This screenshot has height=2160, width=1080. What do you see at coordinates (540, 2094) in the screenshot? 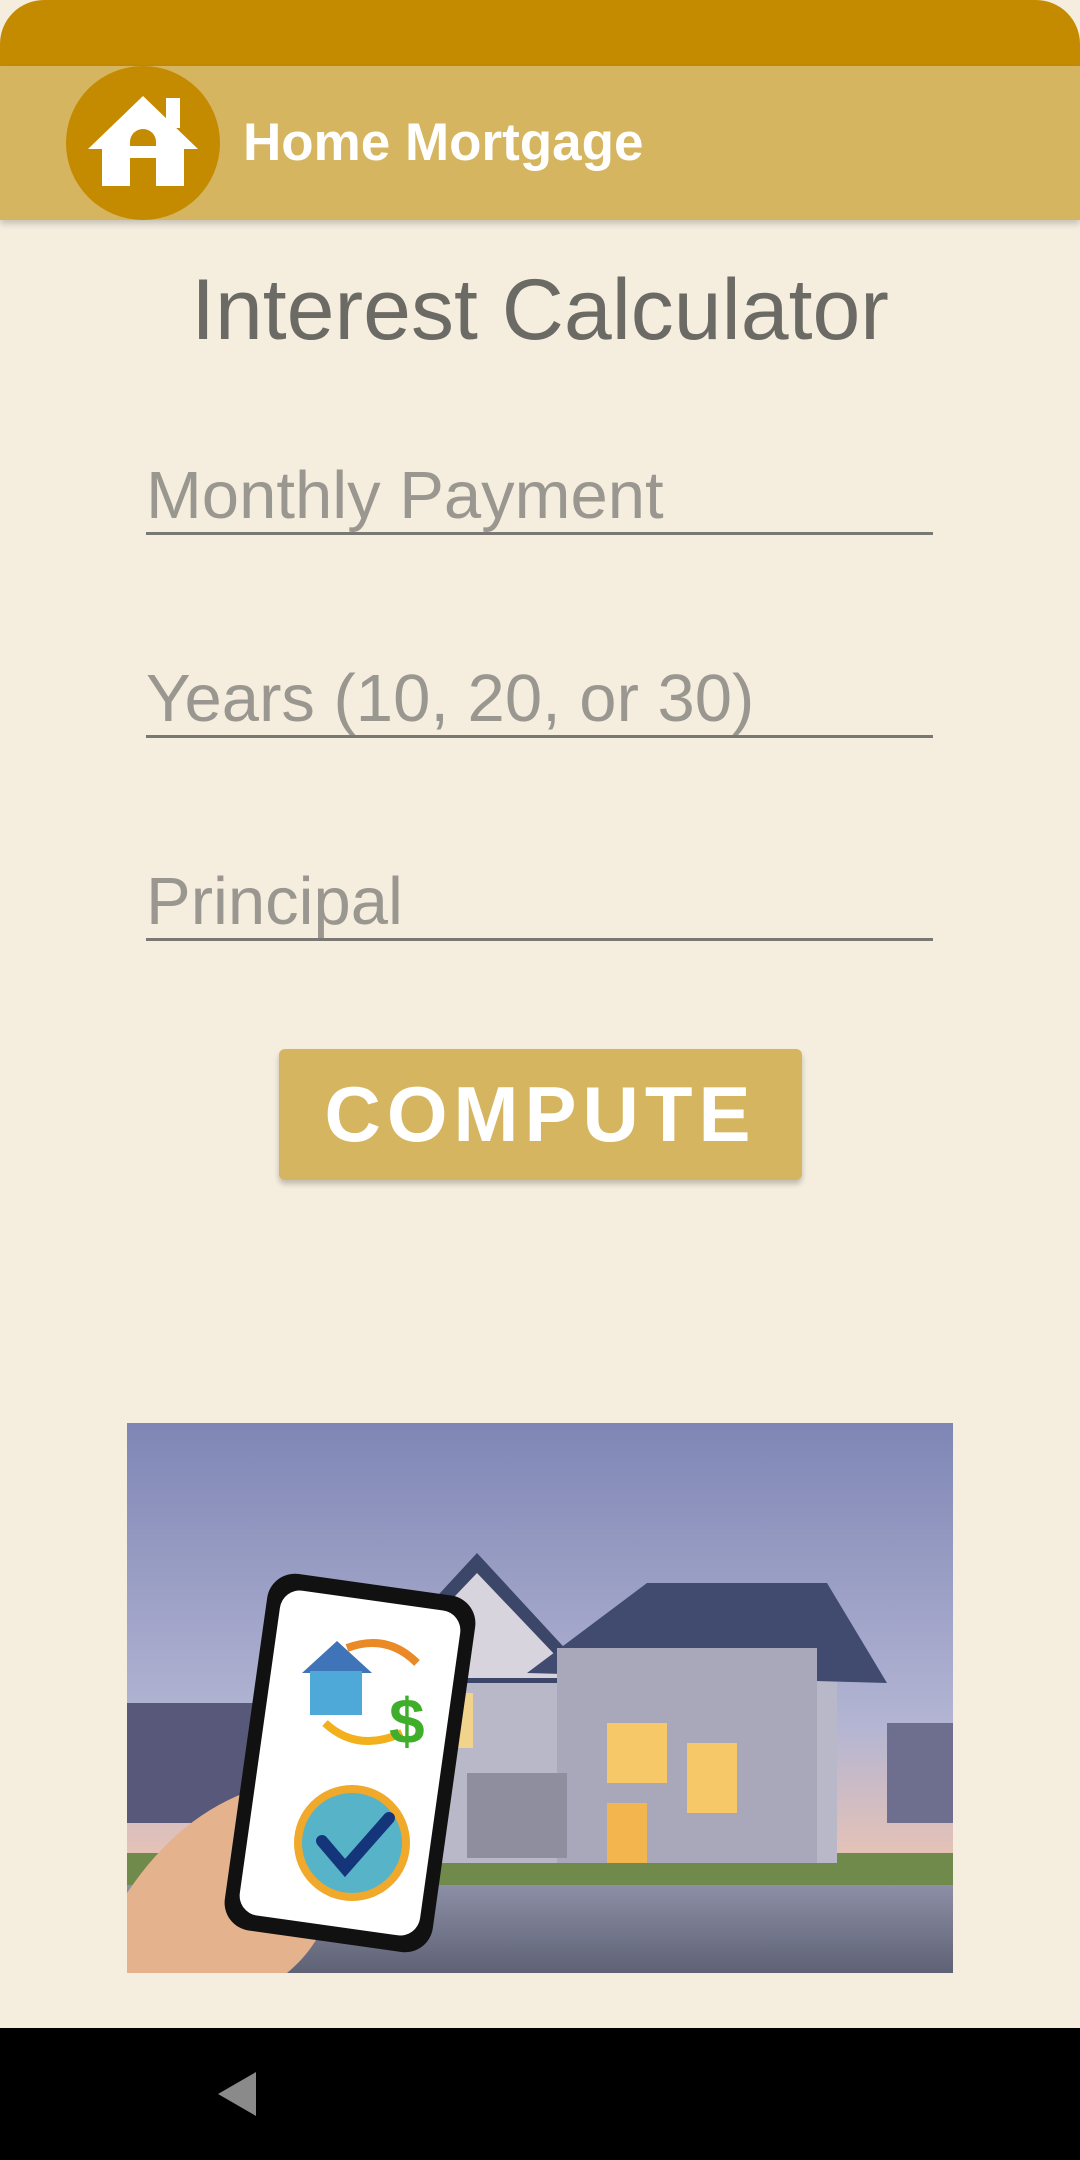
I see `nav-bar` at bounding box center [540, 2094].